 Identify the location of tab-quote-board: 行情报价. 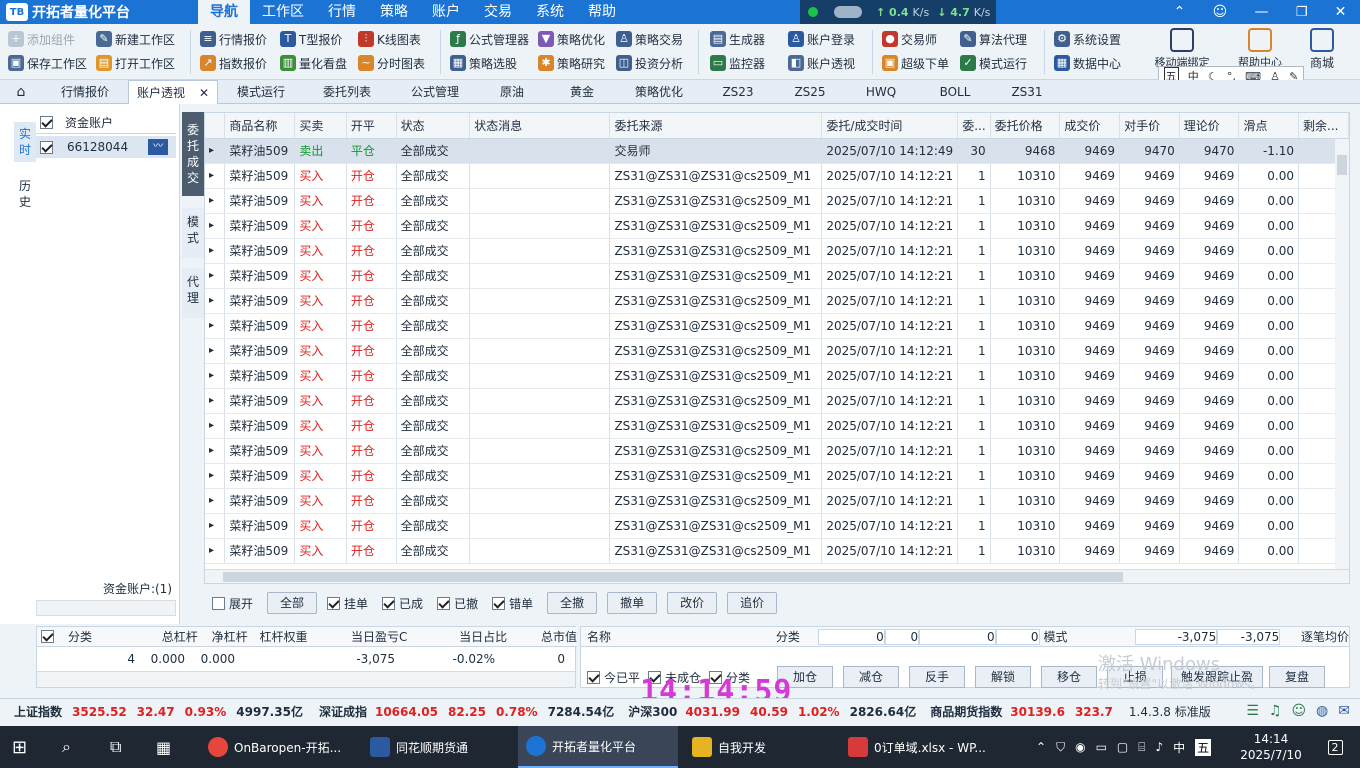
(85, 92).